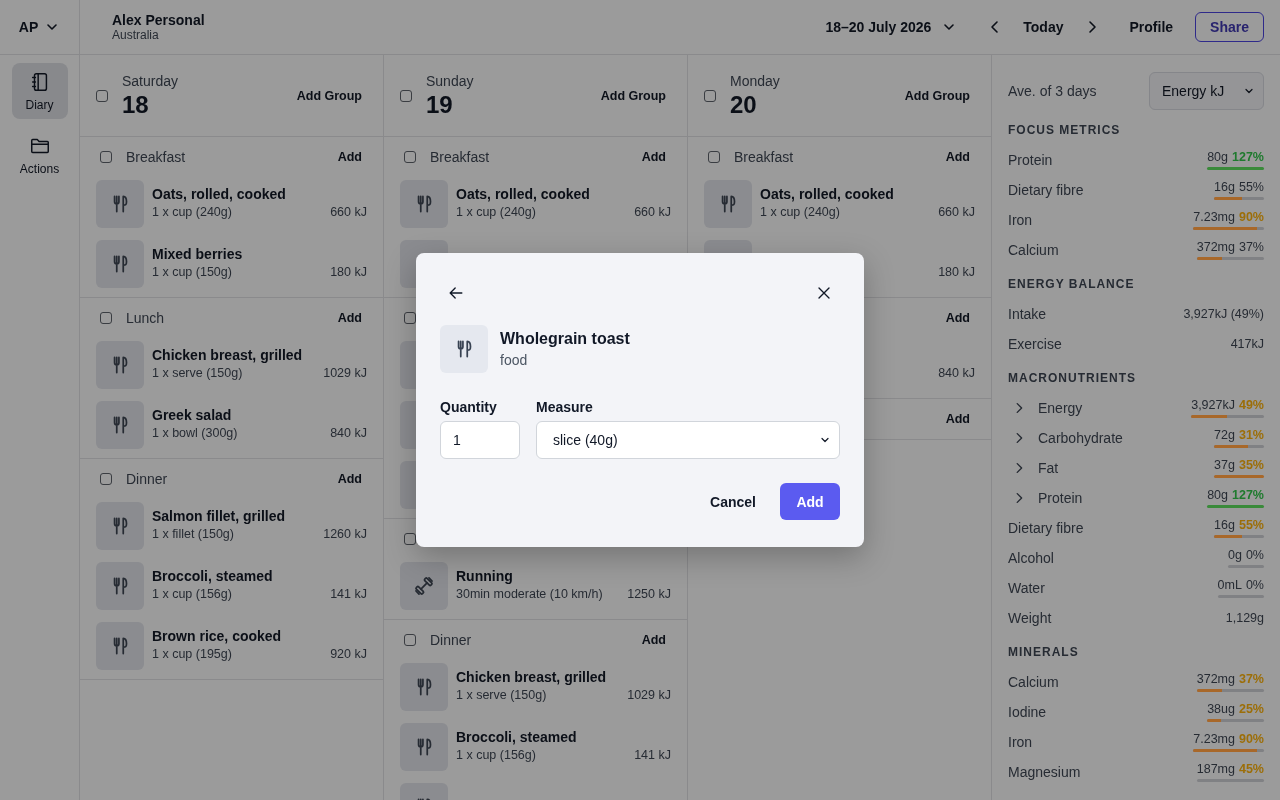  I want to click on metric-label: Iron, so click(1020, 742).